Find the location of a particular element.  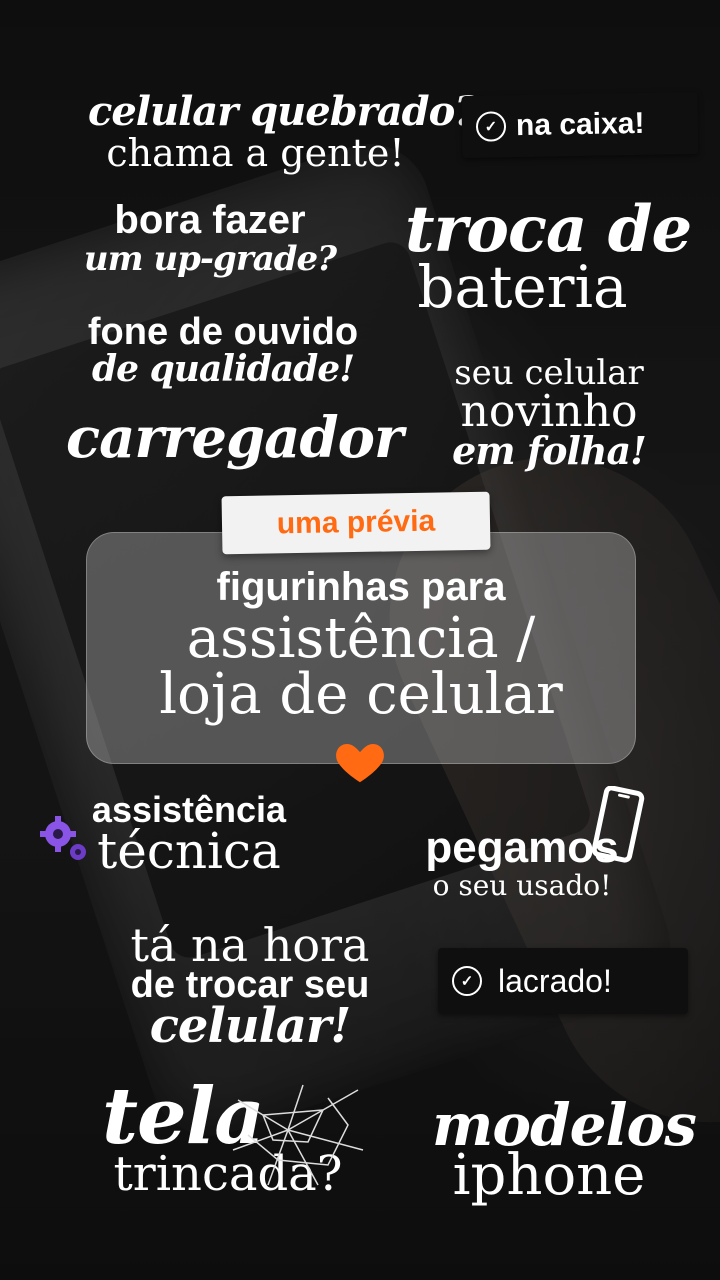

center-title-line1: figurinhas para is located at coordinates (361, 587).